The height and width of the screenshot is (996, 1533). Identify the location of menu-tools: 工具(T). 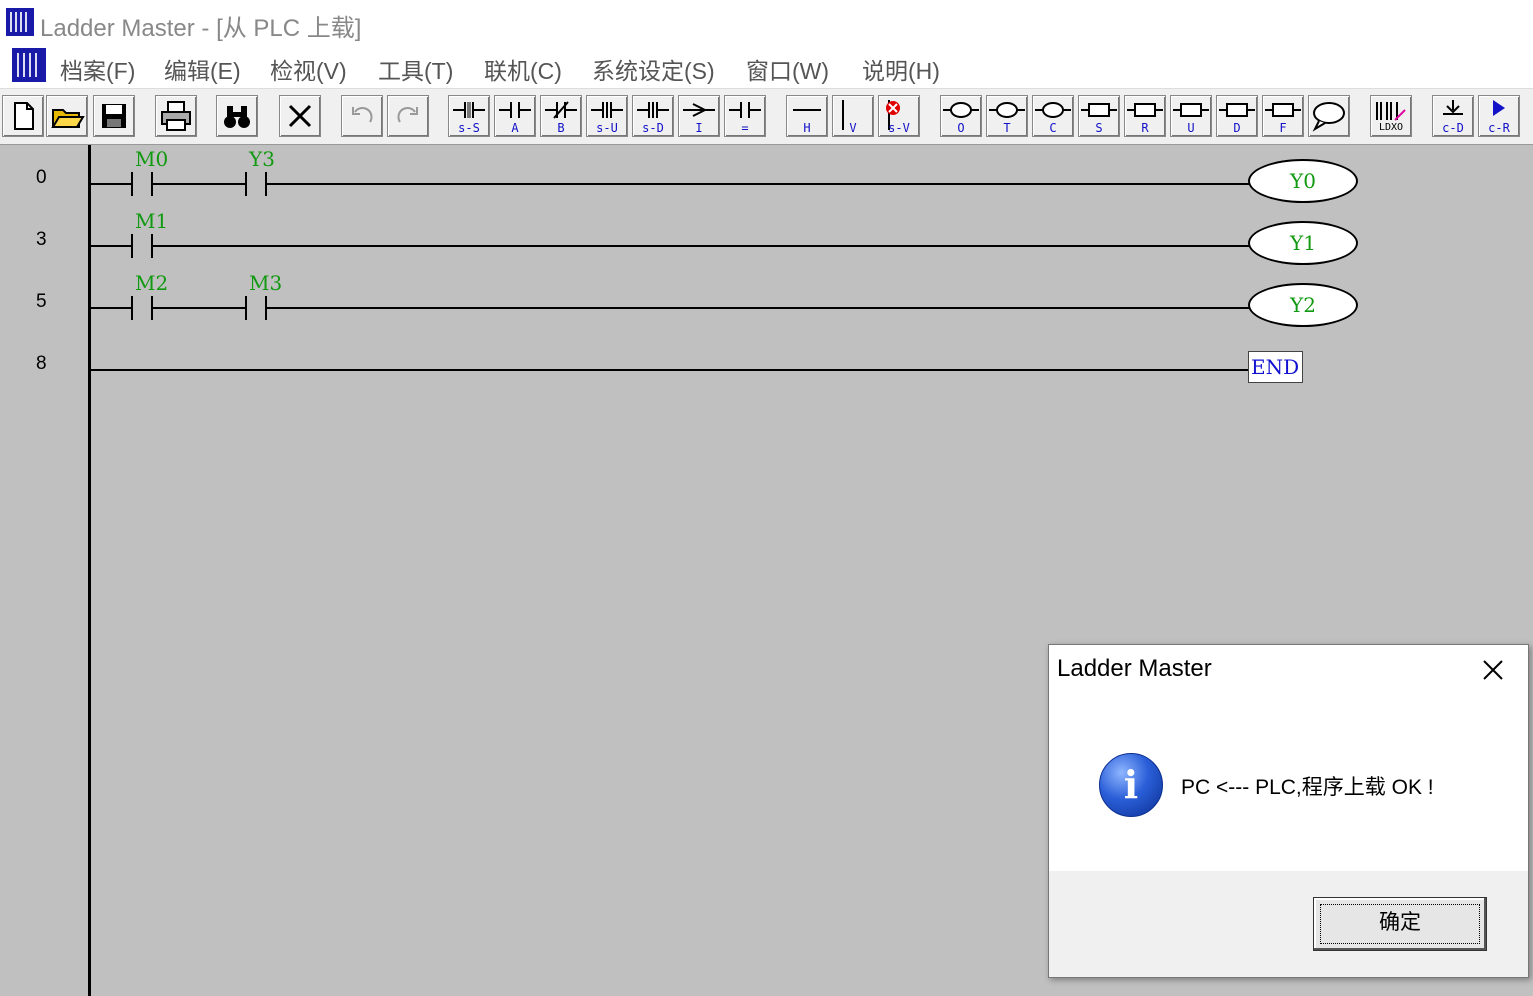
(415, 69).